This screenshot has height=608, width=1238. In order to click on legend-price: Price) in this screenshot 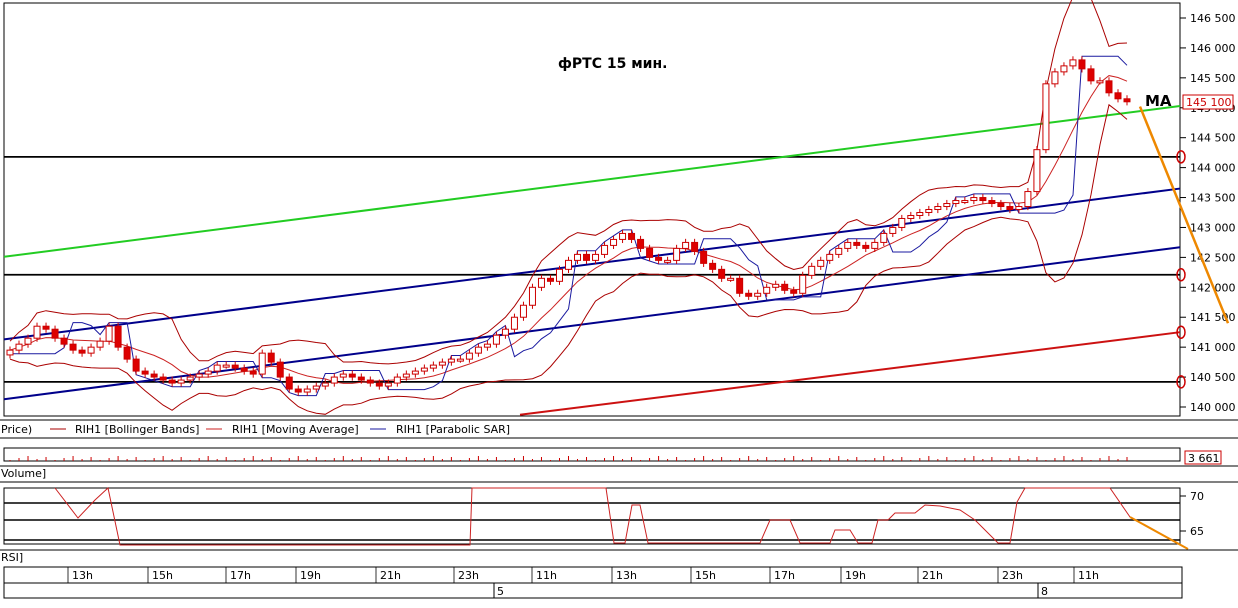, I will do `click(16, 429)`.